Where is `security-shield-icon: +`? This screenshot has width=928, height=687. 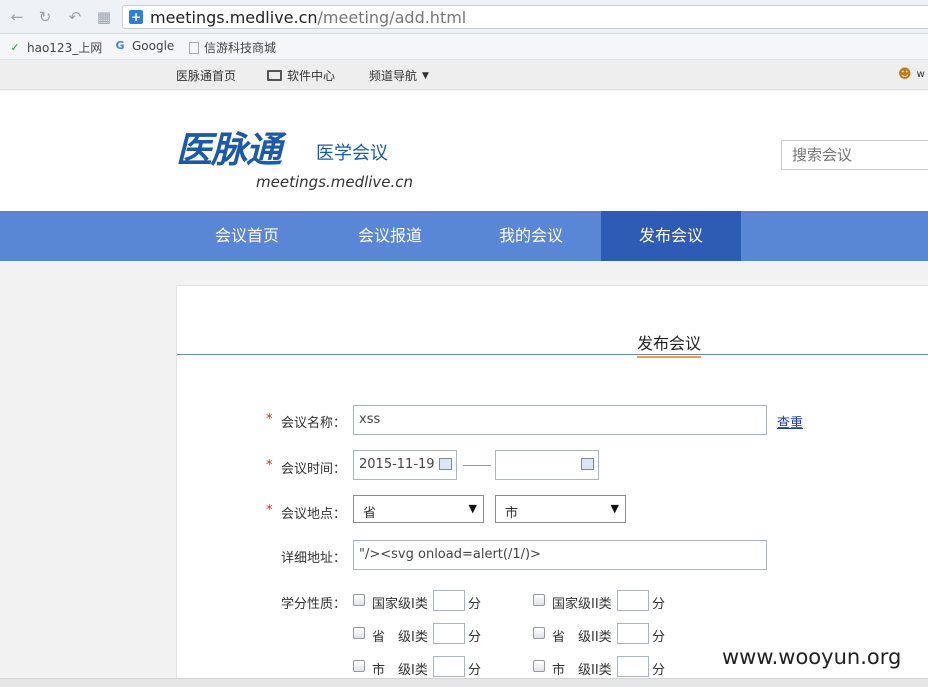
security-shield-icon: + is located at coordinates (136, 17).